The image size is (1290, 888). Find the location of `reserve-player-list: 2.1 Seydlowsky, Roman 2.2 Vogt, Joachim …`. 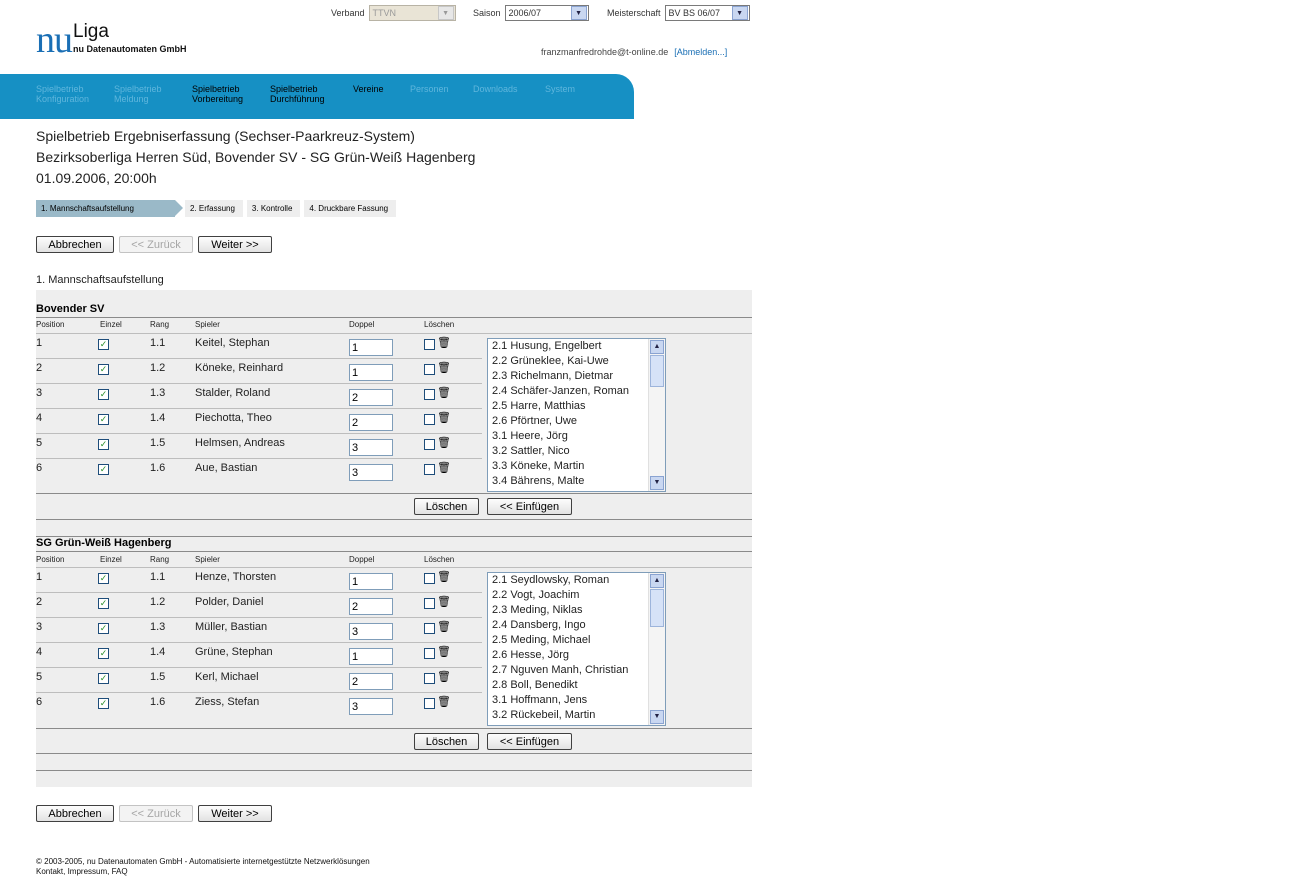

reserve-player-list: 2.1 Seydlowsky, Roman 2.2 Vogt, Joachim … is located at coordinates (576, 649).